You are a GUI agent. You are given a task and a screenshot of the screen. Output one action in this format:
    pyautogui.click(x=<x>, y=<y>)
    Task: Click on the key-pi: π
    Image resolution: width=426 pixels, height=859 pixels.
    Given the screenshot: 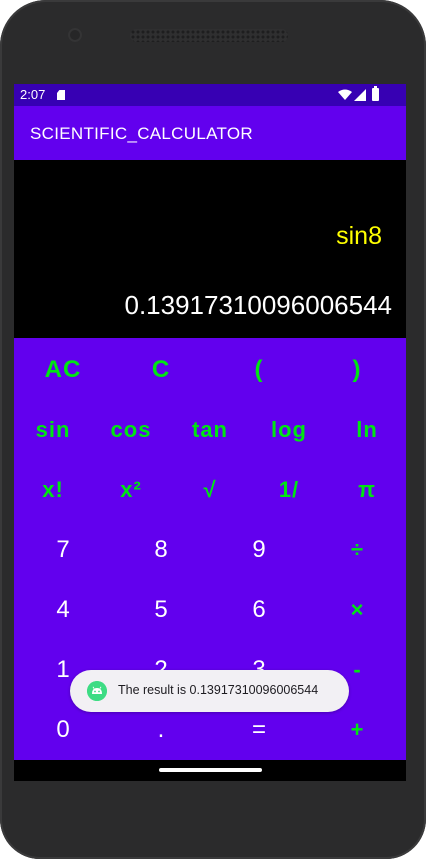 What is the action you would take?
    pyautogui.click(x=367, y=490)
    